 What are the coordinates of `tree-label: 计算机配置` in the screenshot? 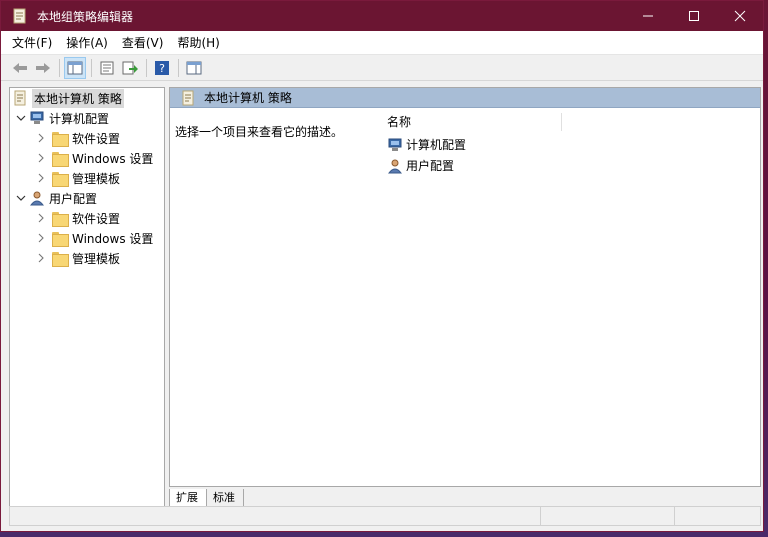 It's located at (79, 118).